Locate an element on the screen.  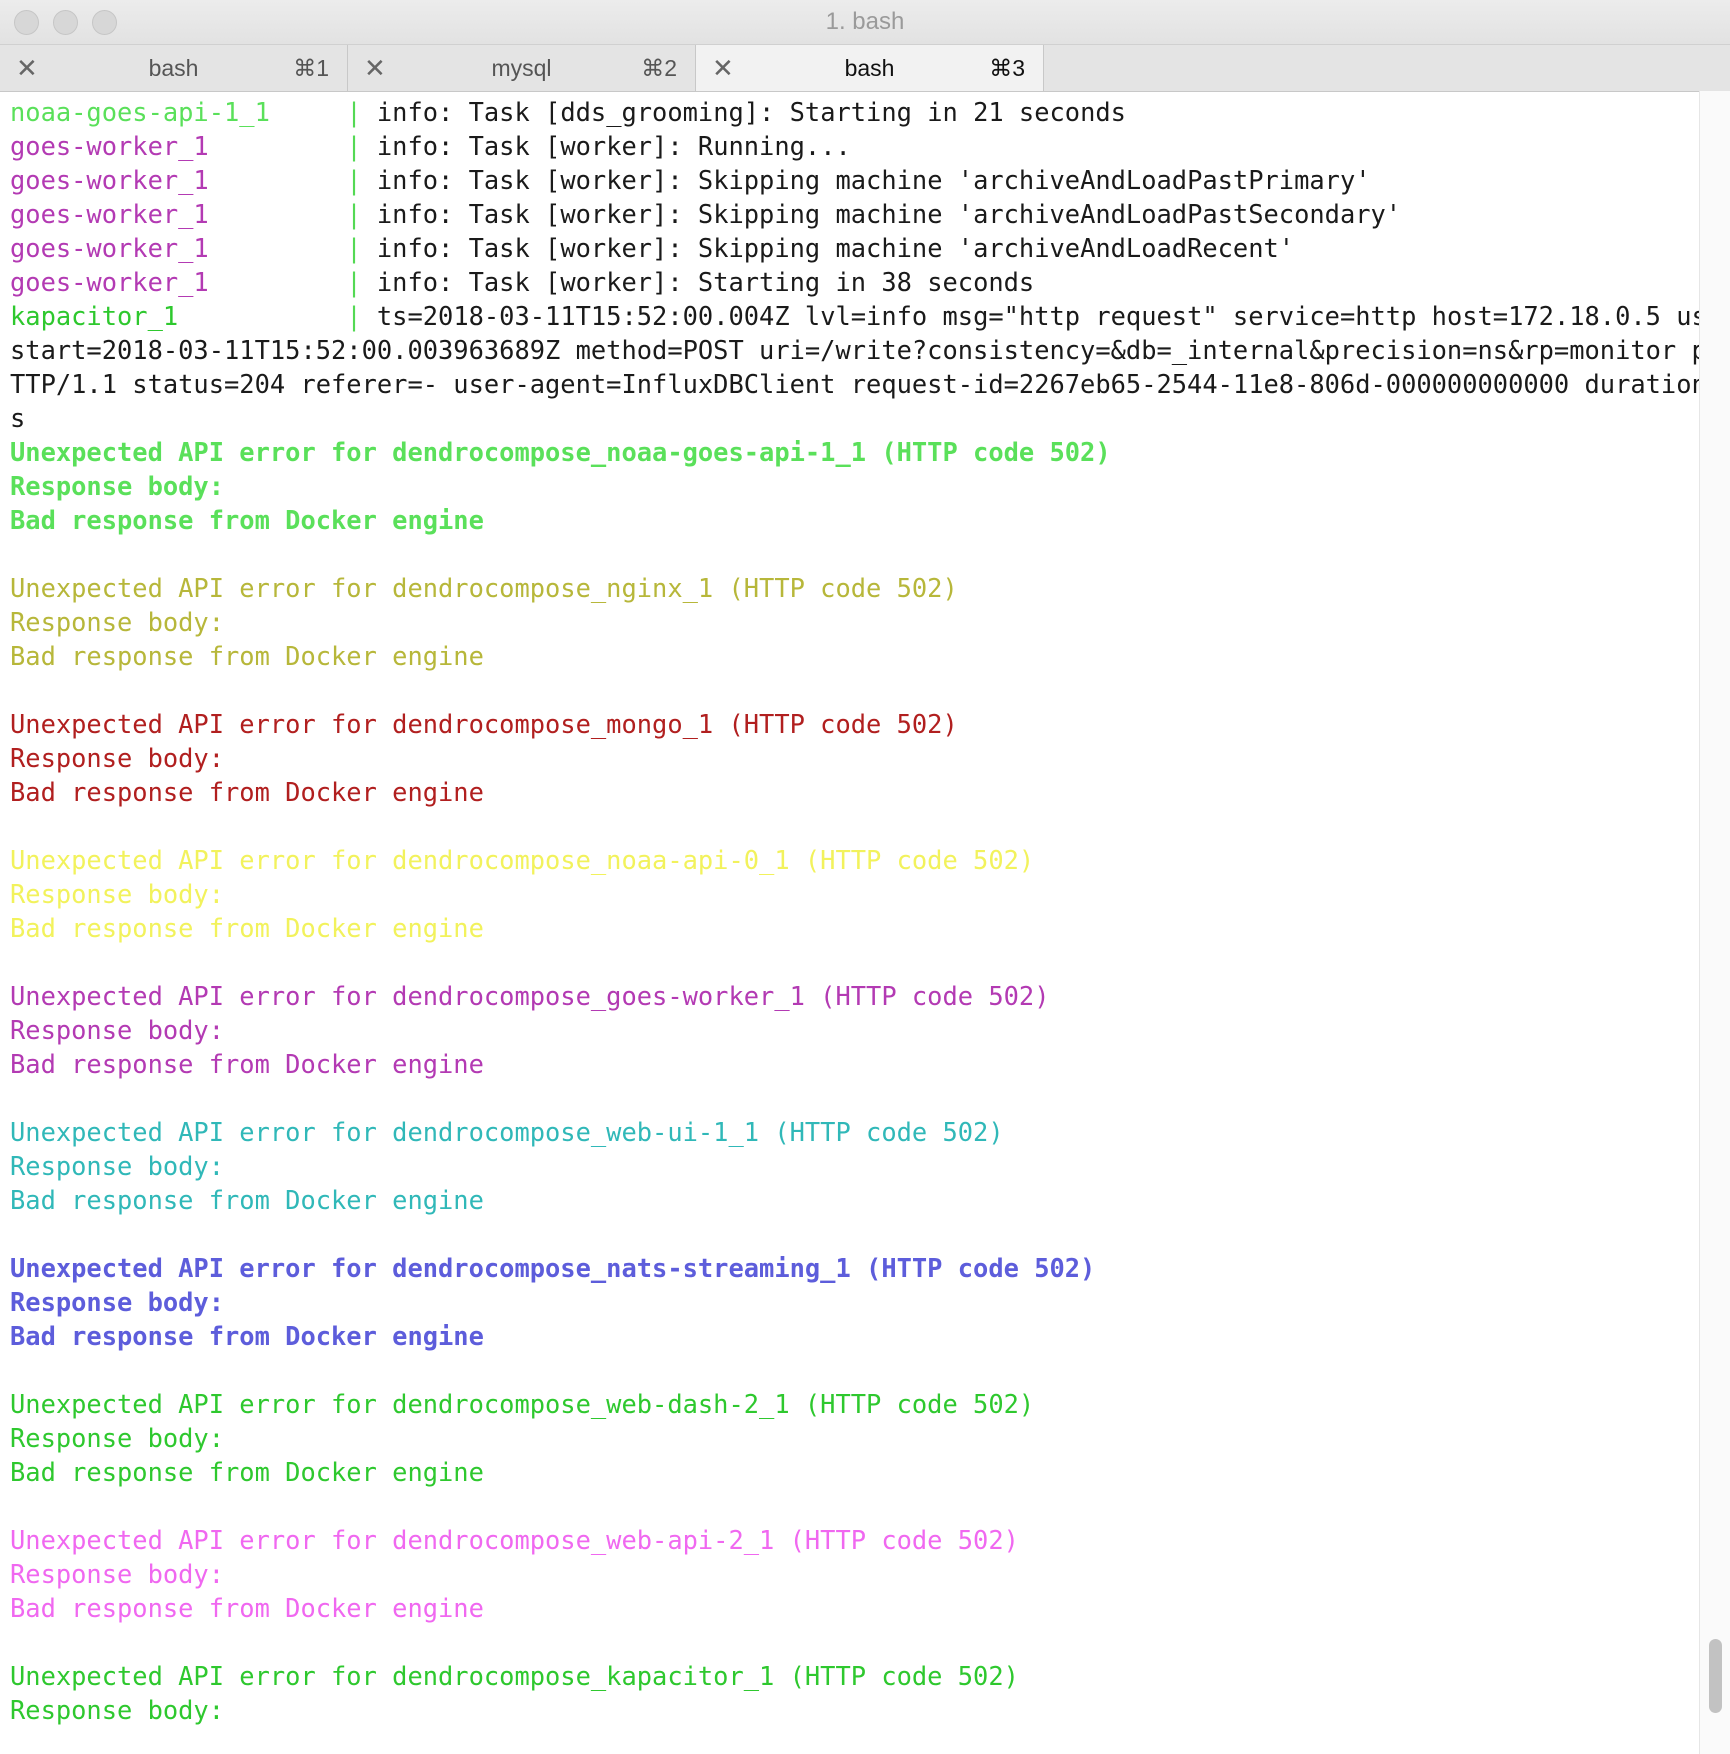
tab-shortcut: ⌘3 is located at coordinates (1007, 68).